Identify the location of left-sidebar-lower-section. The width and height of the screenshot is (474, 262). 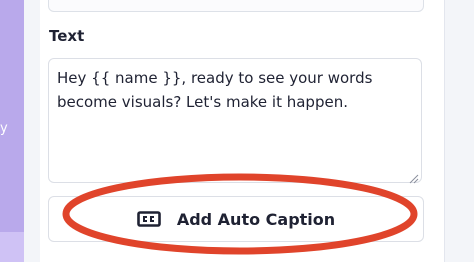
(12, 247).